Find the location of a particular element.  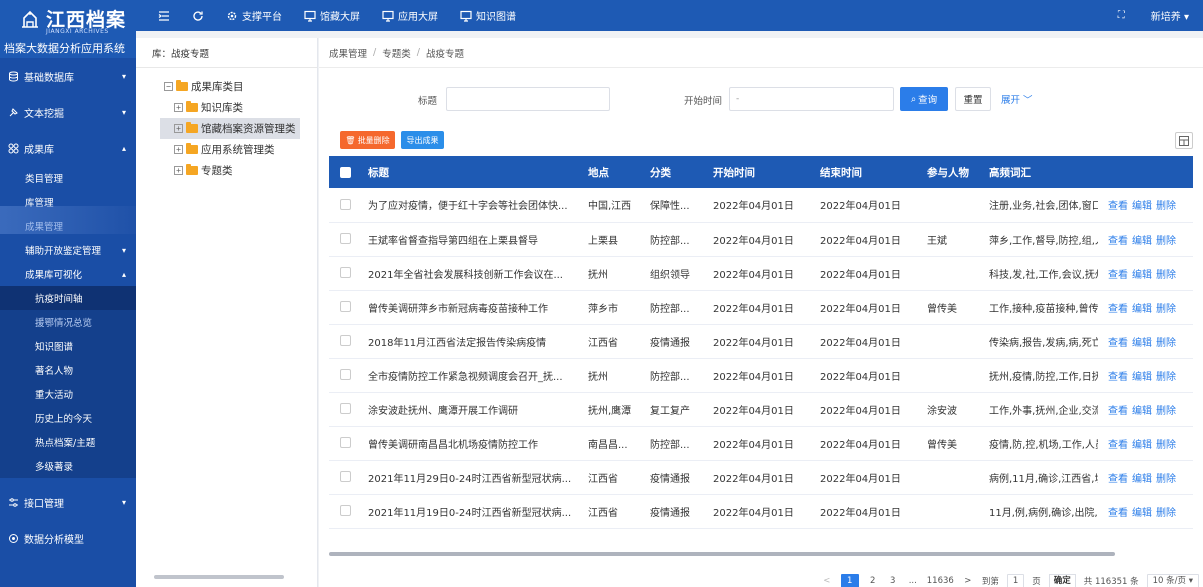

sidebar-item-api: 接口管理 ▾ is located at coordinates (68, 502).